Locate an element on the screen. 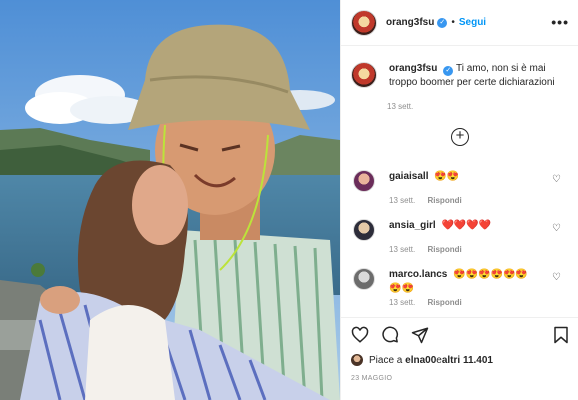 The image size is (578, 400). author-avatar is located at coordinates (364, 22).